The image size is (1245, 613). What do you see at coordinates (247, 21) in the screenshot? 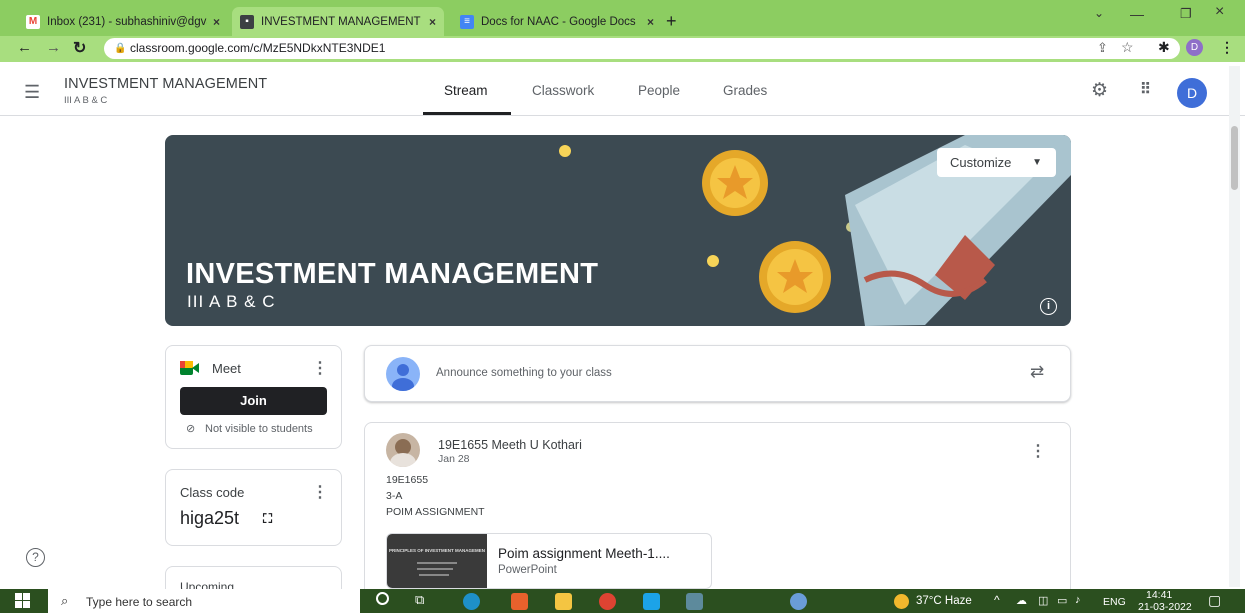
I see `classroom-icon: ▪` at bounding box center [247, 21].